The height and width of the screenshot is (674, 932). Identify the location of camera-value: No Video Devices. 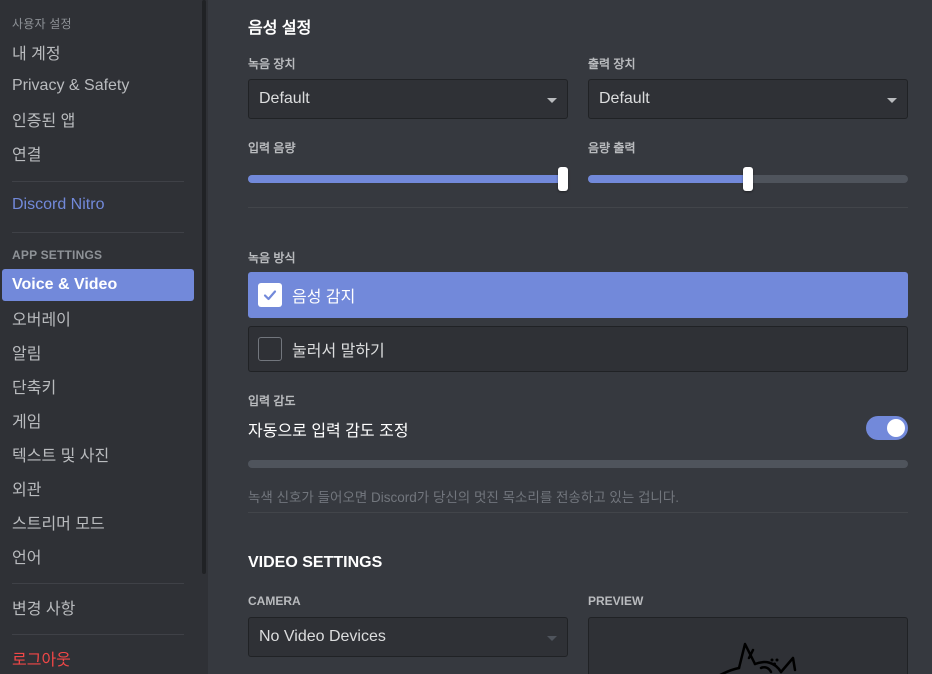
(322, 636).